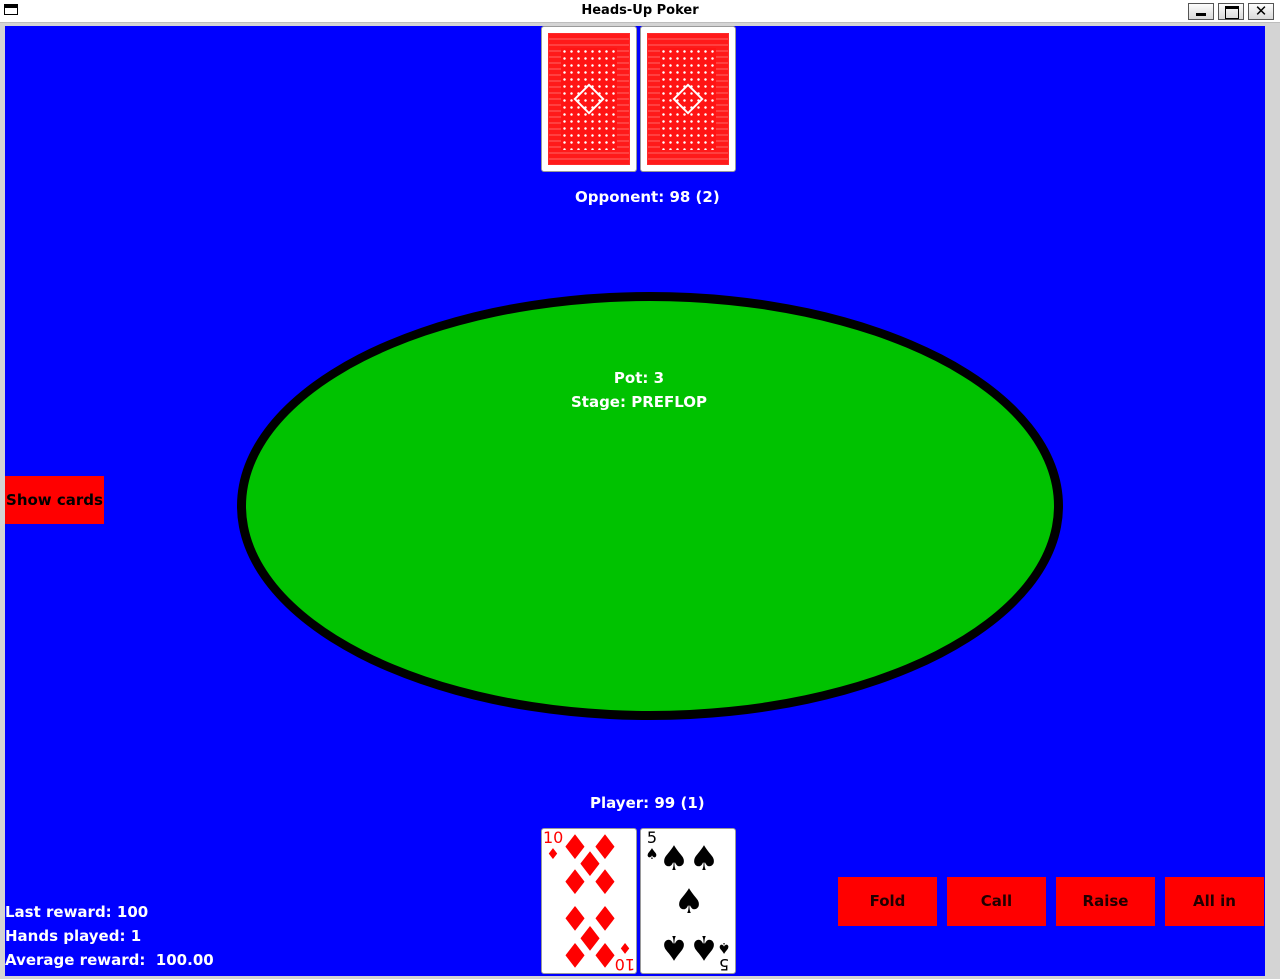 Image resolution: width=1280 pixels, height=979 pixels. I want to click on raise-button: Raise, so click(1105, 901).